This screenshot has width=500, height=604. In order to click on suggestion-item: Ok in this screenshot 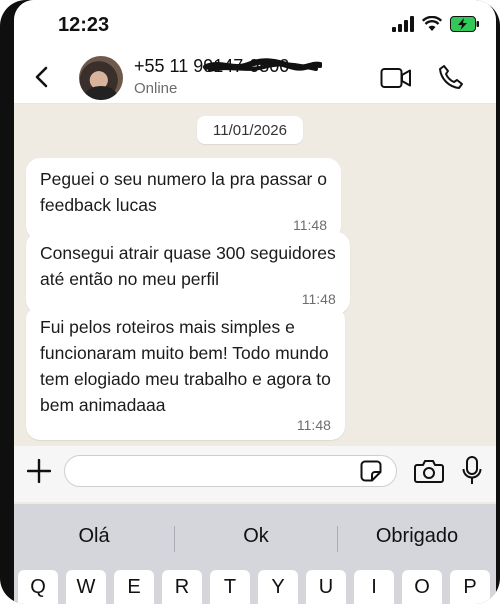, I will do `click(256, 536)`.